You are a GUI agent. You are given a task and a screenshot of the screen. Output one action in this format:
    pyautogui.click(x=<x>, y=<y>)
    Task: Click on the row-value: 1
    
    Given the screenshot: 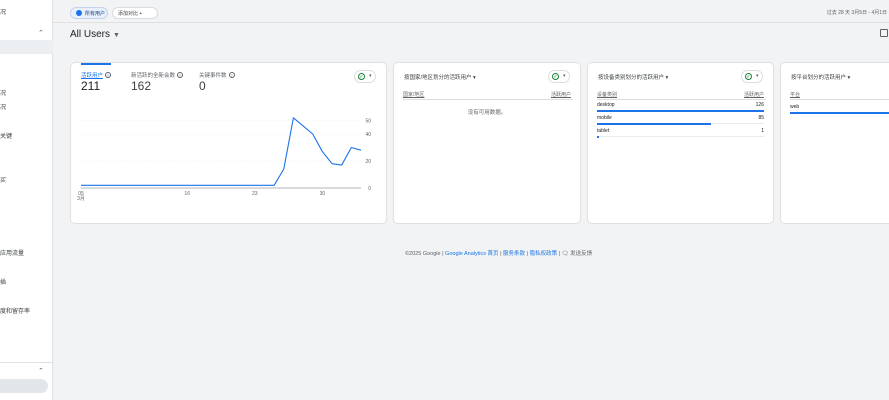 What is the action you would take?
    pyautogui.click(x=762, y=131)
    